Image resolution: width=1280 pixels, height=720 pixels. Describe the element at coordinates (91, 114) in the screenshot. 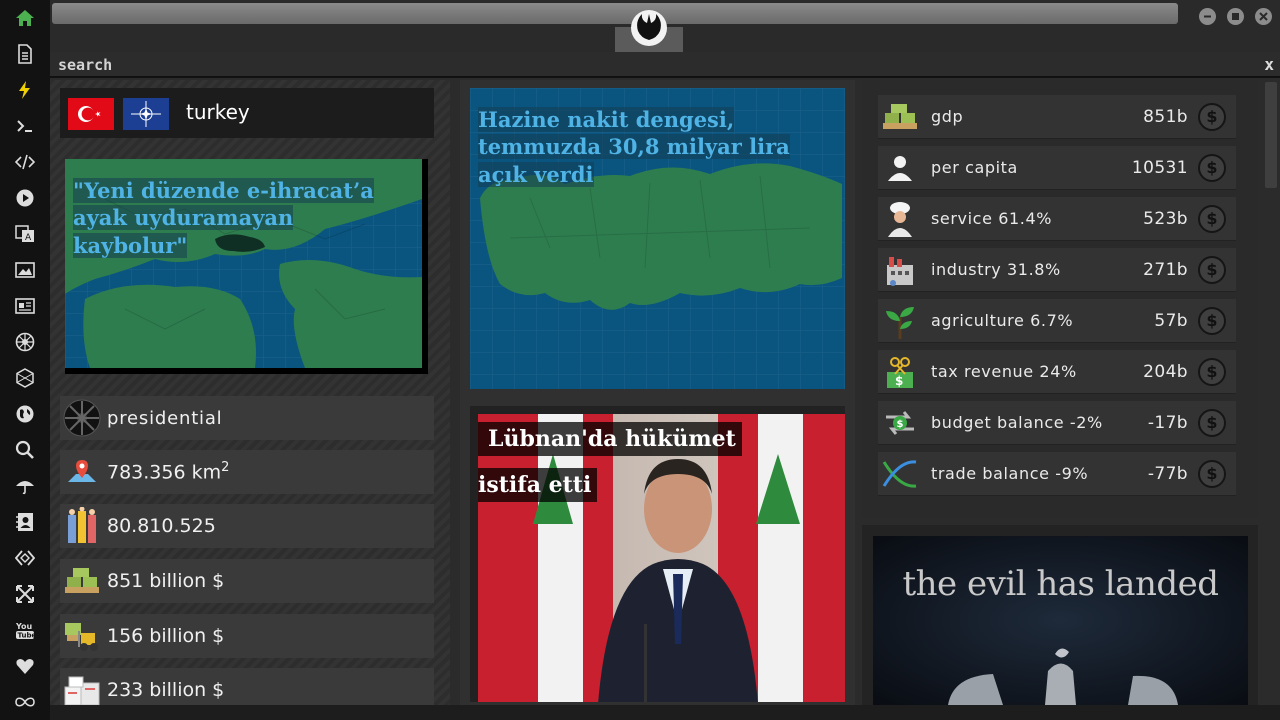

I see `turkey-flag-icon` at that location.